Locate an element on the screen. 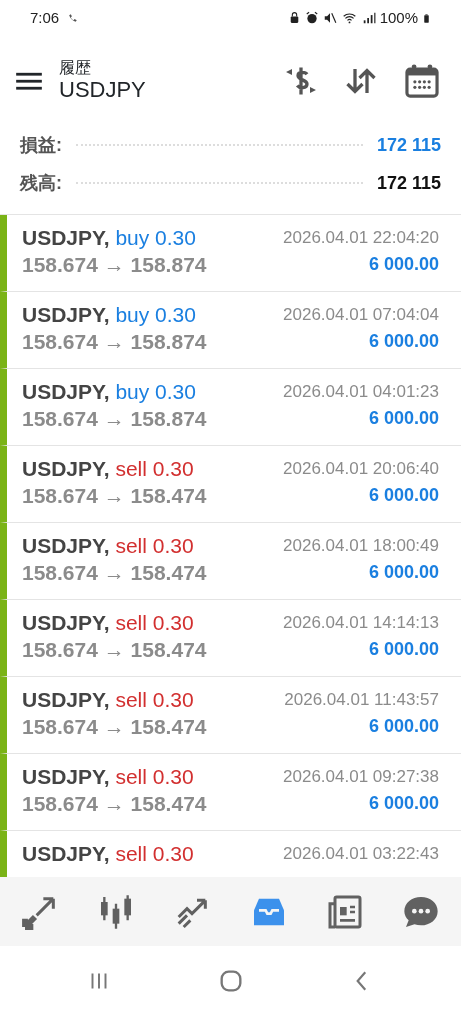 This screenshot has height=1024, width=461. trade-time: 2026.04.01 18:00:49 is located at coordinates (361, 546).